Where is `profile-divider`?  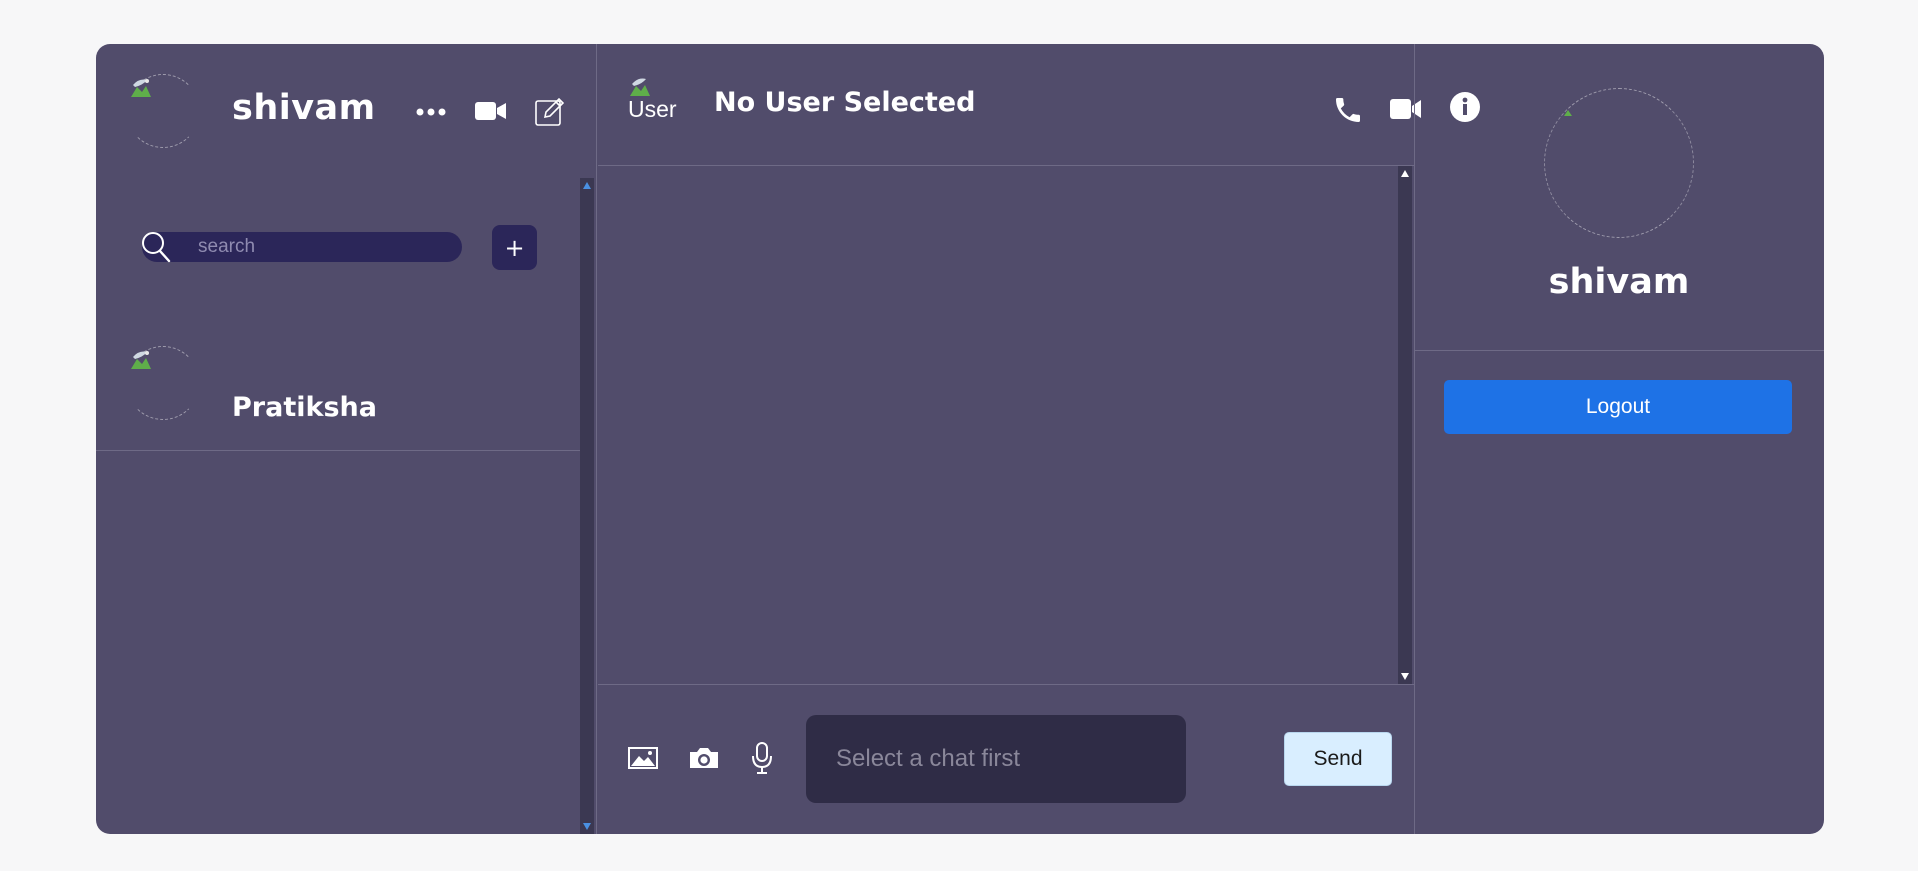
profile-divider is located at coordinates (1619, 350).